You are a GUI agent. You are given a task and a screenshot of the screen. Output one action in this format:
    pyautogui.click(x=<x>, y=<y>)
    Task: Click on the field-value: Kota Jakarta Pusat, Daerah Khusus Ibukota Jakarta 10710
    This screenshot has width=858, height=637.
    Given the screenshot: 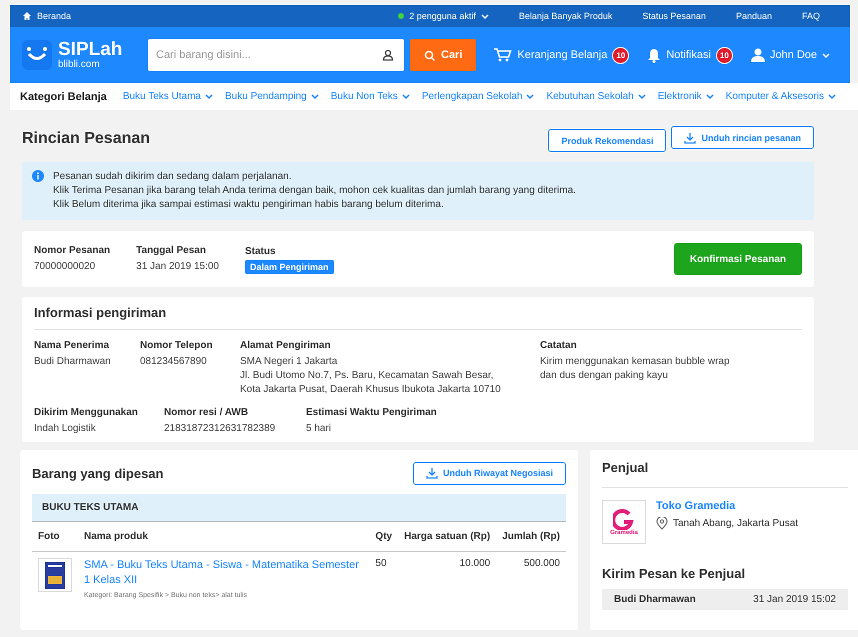 What is the action you would take?
    pyautogui.click(x=371, y=390)
    